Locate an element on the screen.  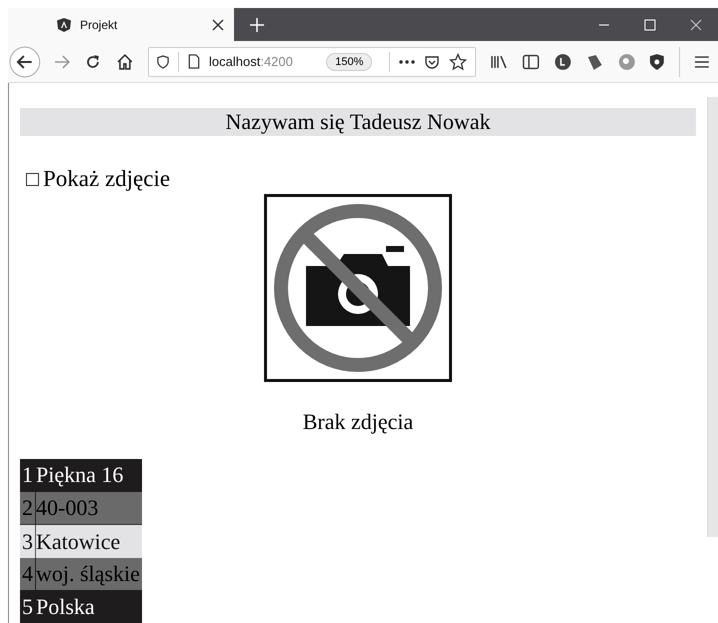
maximize-icon is located at coordinates (650, 24).